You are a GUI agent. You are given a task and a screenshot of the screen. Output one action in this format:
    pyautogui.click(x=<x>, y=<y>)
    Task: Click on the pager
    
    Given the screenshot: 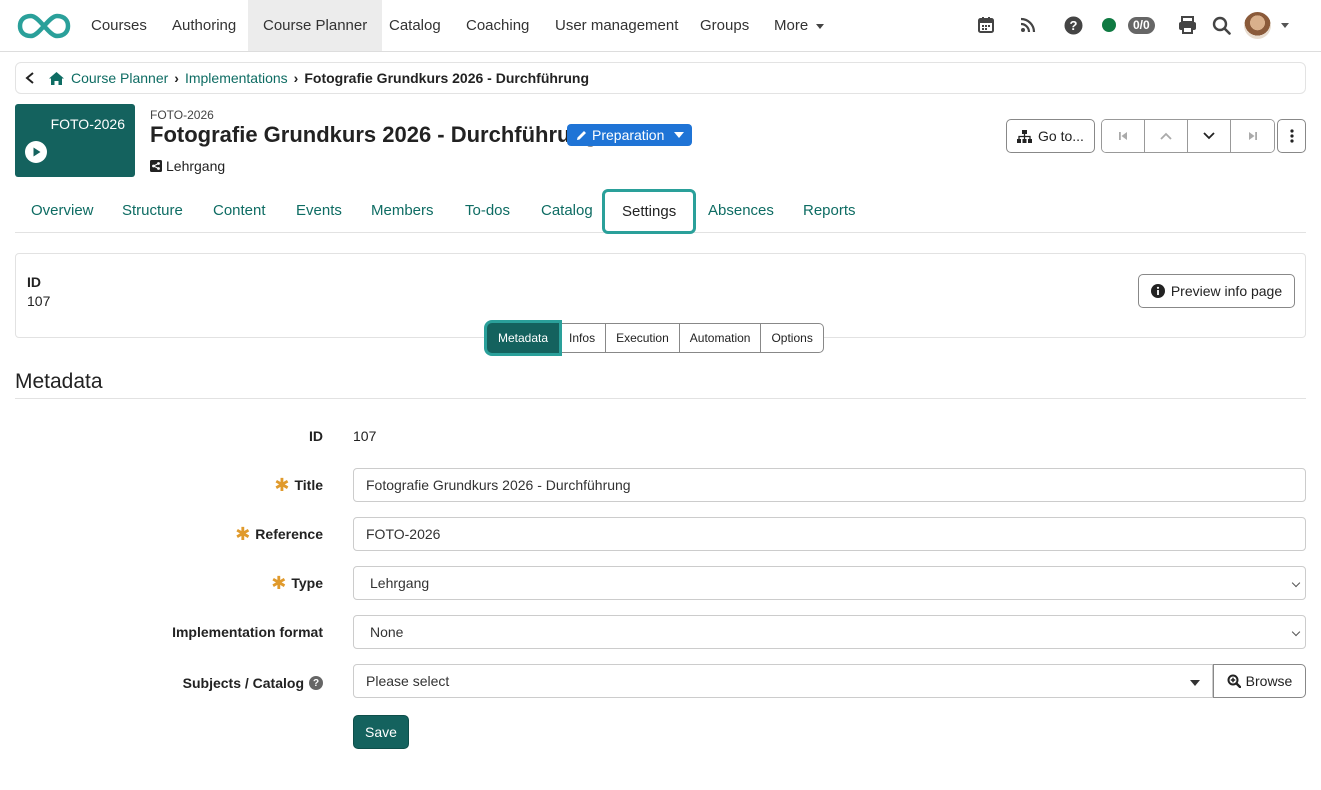 What is the action you would take?
    pyautogui.click(x=1188, y=136)
    